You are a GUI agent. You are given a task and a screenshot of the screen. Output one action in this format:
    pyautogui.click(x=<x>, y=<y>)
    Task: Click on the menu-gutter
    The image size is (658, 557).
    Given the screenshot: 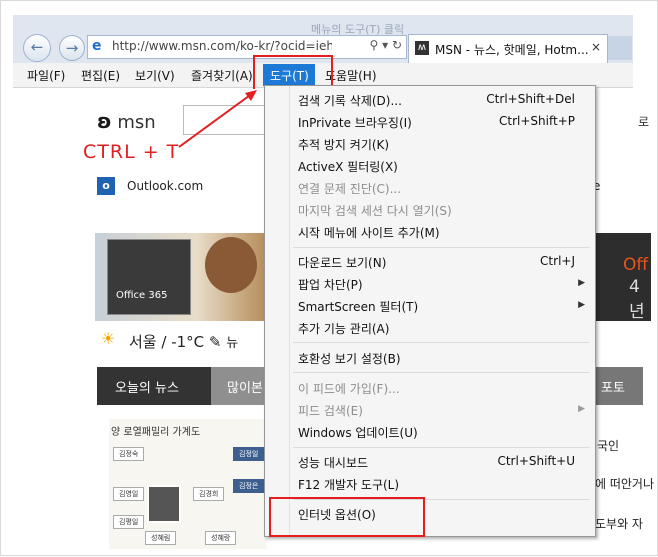 What is the action you would take?
    pyautogui.click(x=289, y=311)
    